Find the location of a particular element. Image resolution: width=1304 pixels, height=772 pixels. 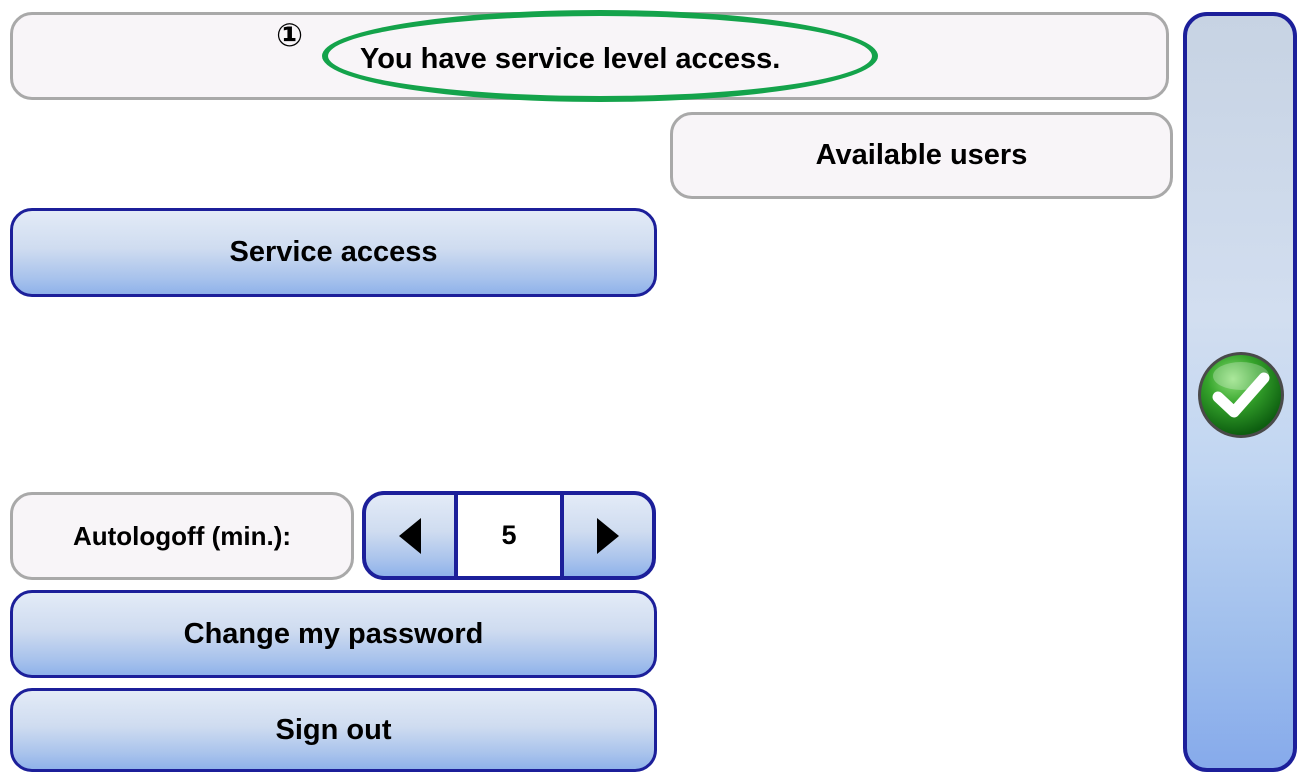

decrement-button is located at coordinates (410, 535).